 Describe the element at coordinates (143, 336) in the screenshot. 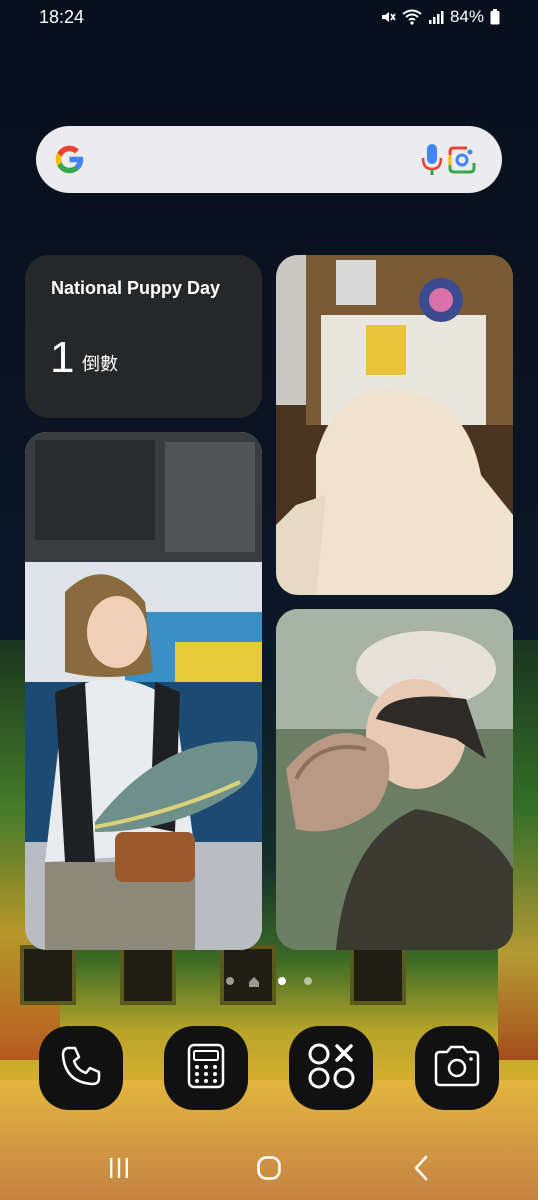

I see `countdown-widget: National Puppy Day 1 倒數` at that location.